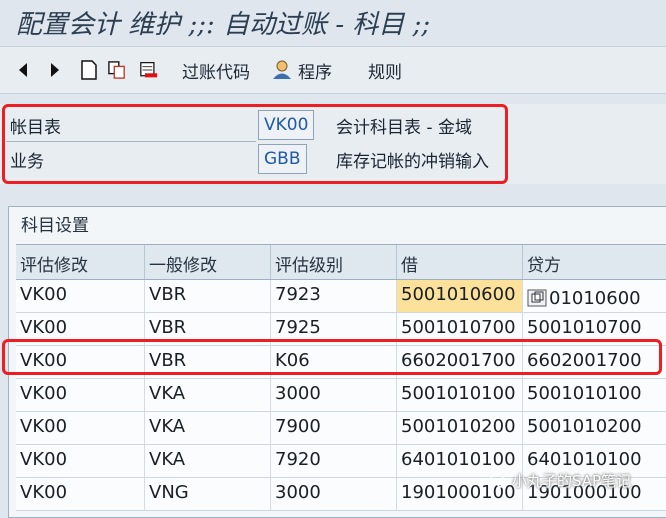  What do you see at coordinates (333, 461) in the screenshot?
I see `valuation-class-cell: 7920` at bounding box center [333, 461].